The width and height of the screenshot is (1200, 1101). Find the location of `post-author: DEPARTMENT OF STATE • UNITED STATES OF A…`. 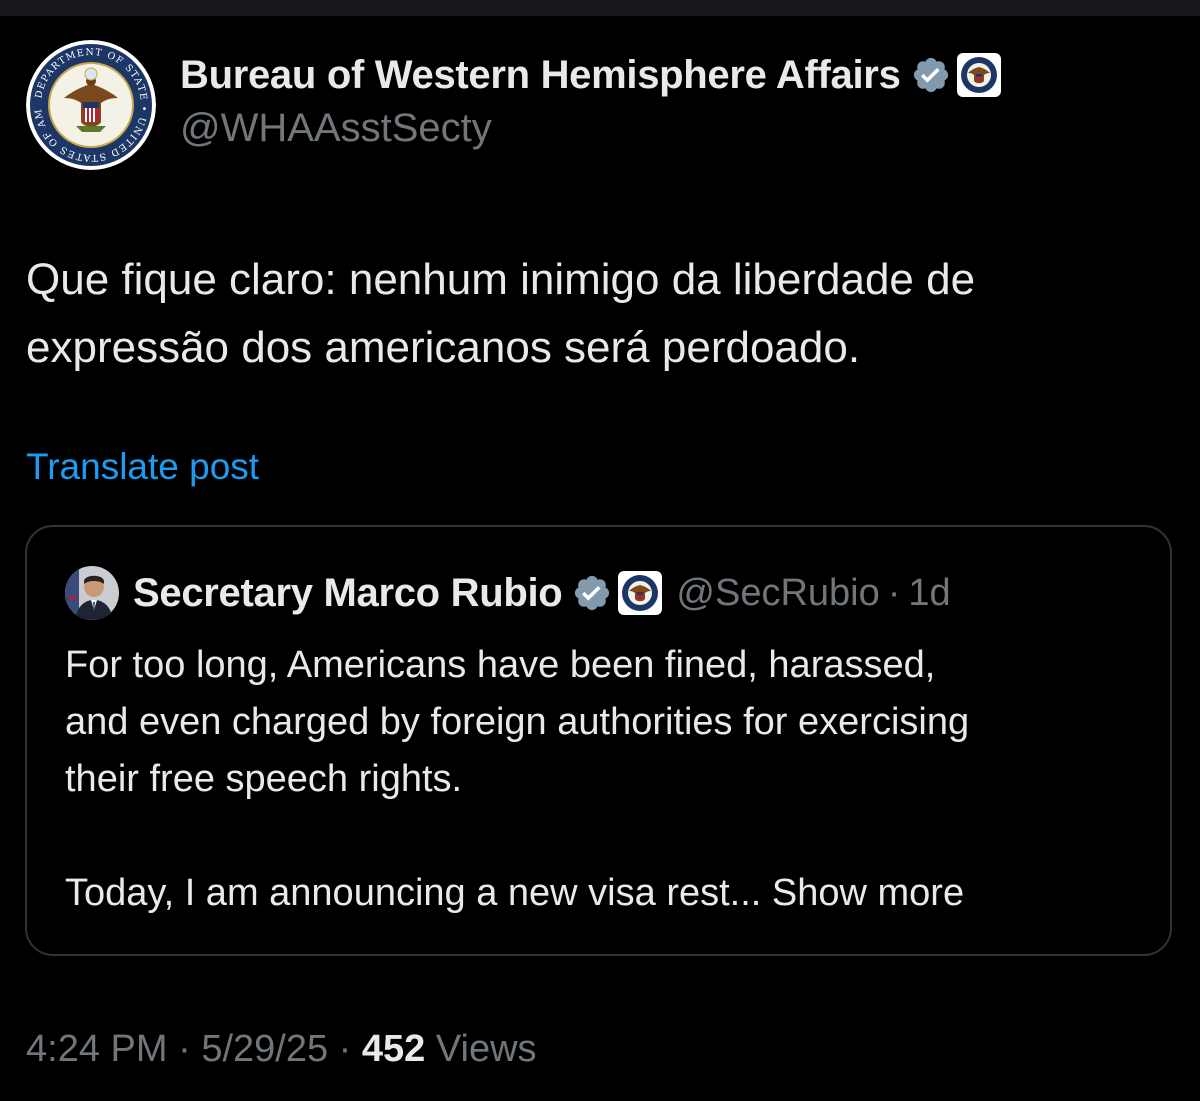

post-author: DEPARTMENT OF STATE • UNITED STATES OF A… is located at coordinates (601, 104).